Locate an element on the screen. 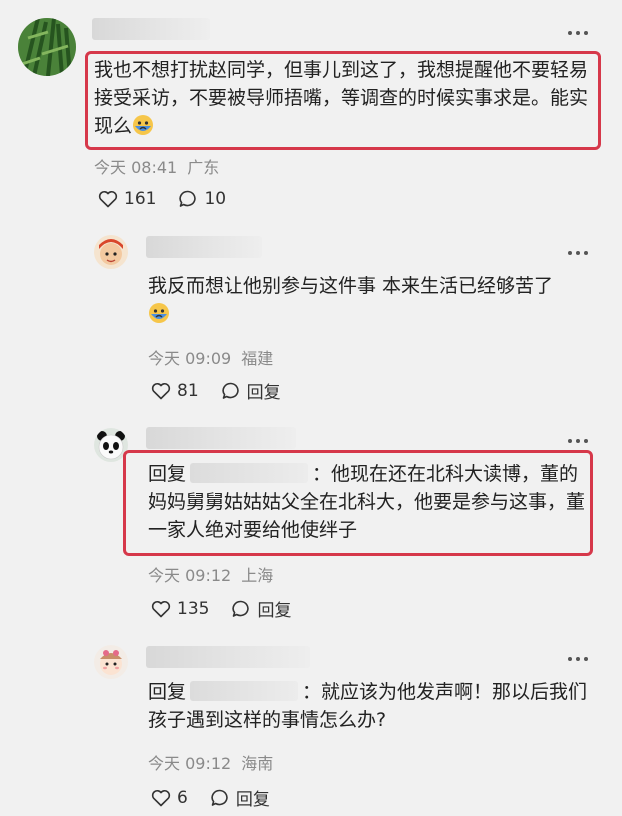 The image size is (622, 816). reply-count: 10 is located at coordinates (215, 199).